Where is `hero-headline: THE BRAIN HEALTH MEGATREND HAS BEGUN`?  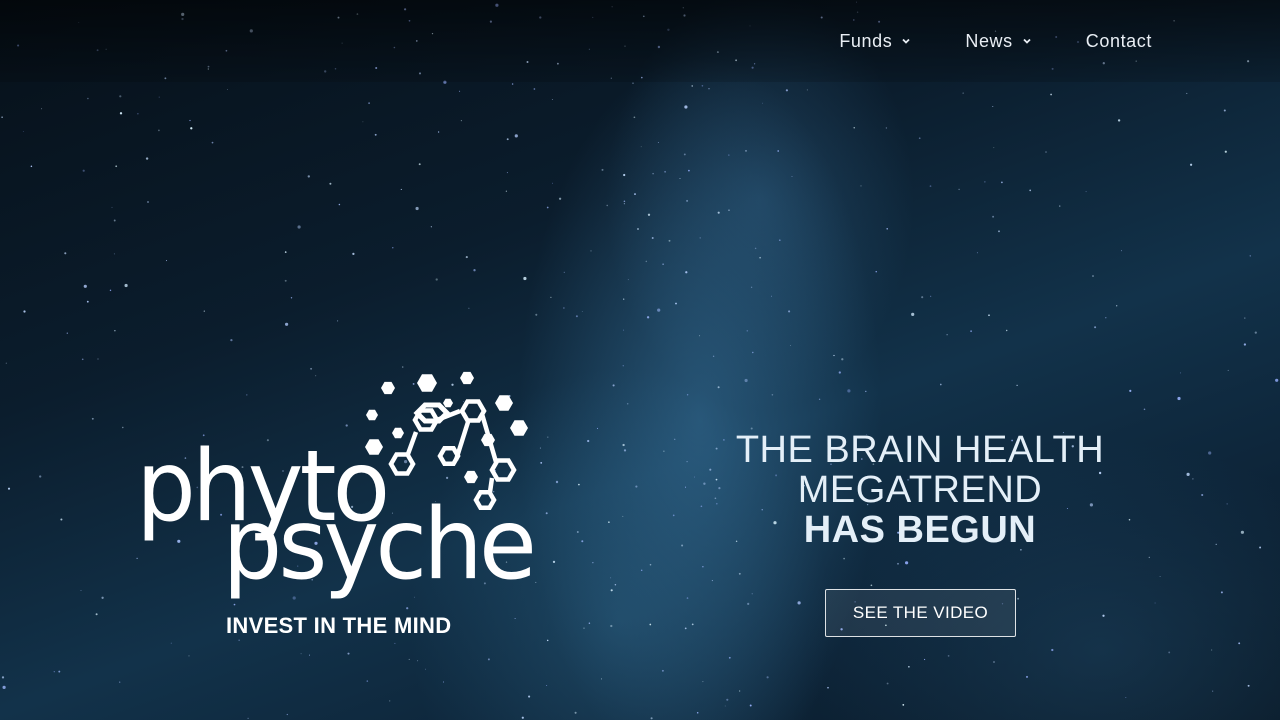 hero-headline: THE BRAIN HEALTH MEGATREND HAS BEGUN is located at coordinates (920, 490).